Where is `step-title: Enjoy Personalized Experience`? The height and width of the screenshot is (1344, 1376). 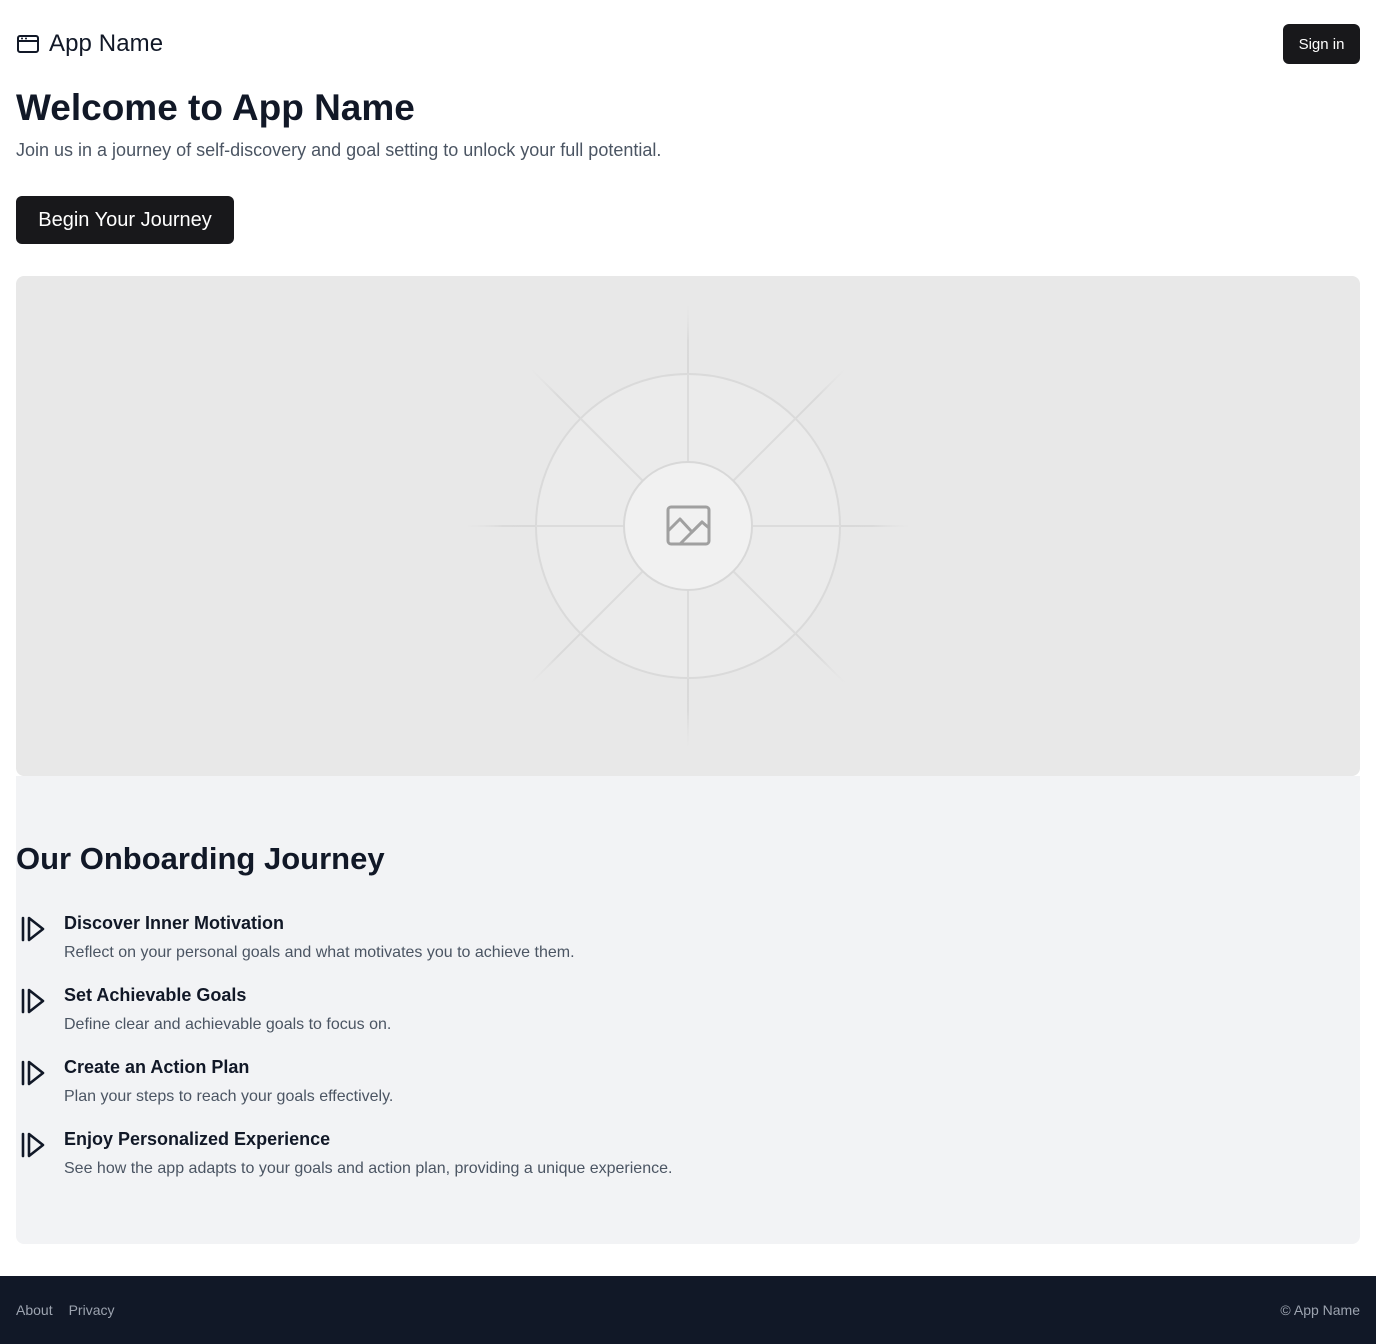 step-title: Enjoy Personalized Experience is located at coordinates (197, 1139).